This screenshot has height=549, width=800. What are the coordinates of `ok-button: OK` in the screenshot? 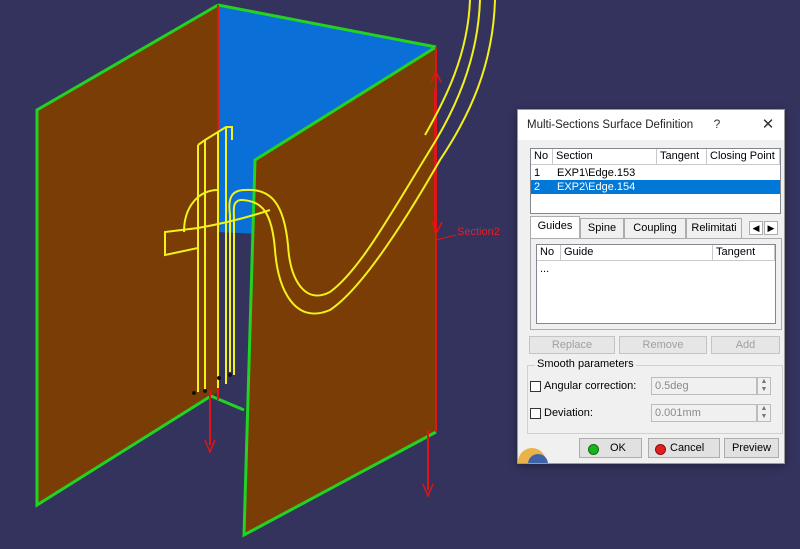 It's located at (610, 448).